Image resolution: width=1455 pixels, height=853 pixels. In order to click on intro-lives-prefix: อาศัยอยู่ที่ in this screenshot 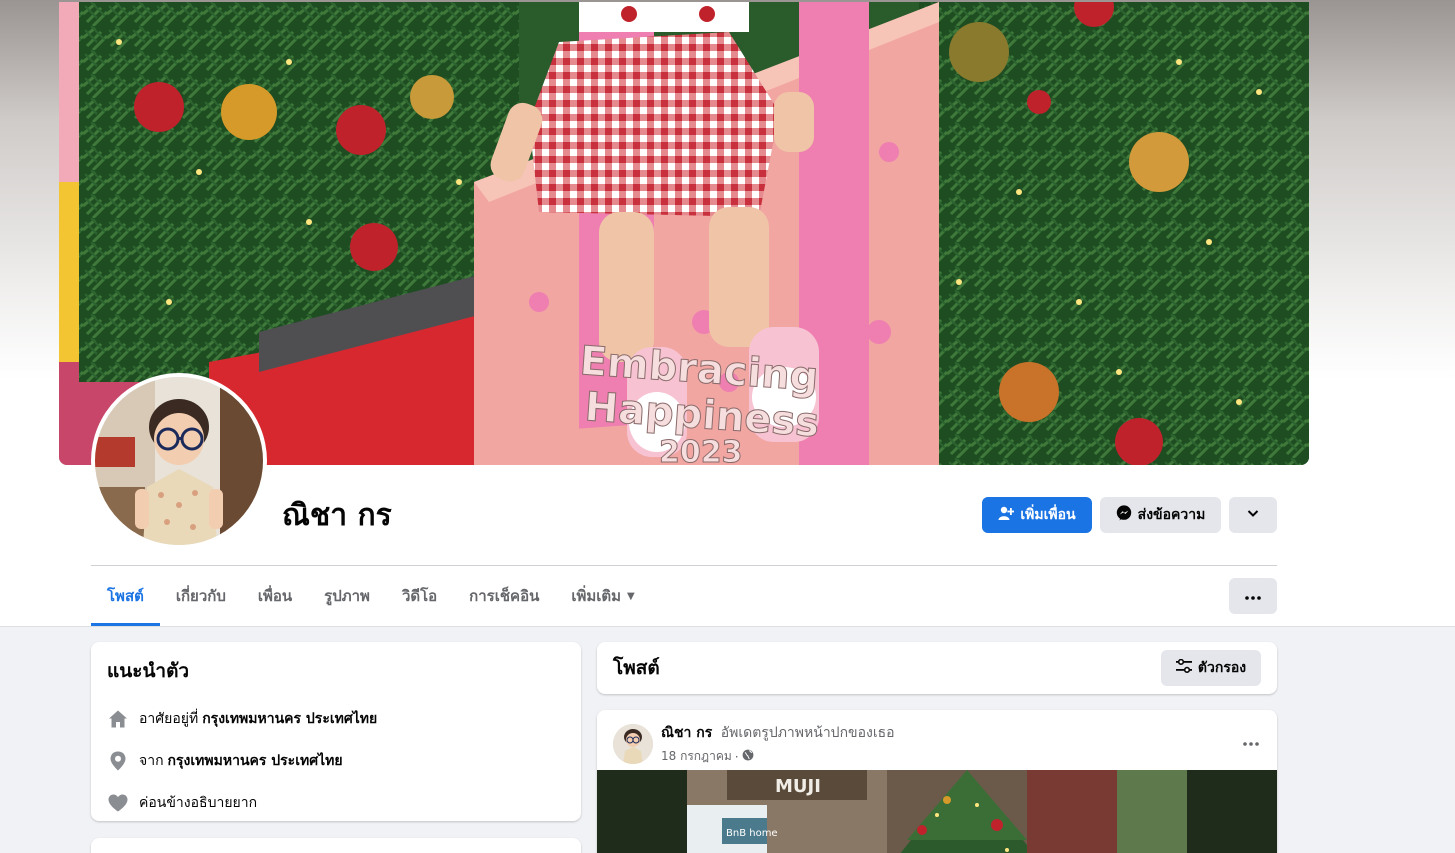, I will do `click(169, 719)`.